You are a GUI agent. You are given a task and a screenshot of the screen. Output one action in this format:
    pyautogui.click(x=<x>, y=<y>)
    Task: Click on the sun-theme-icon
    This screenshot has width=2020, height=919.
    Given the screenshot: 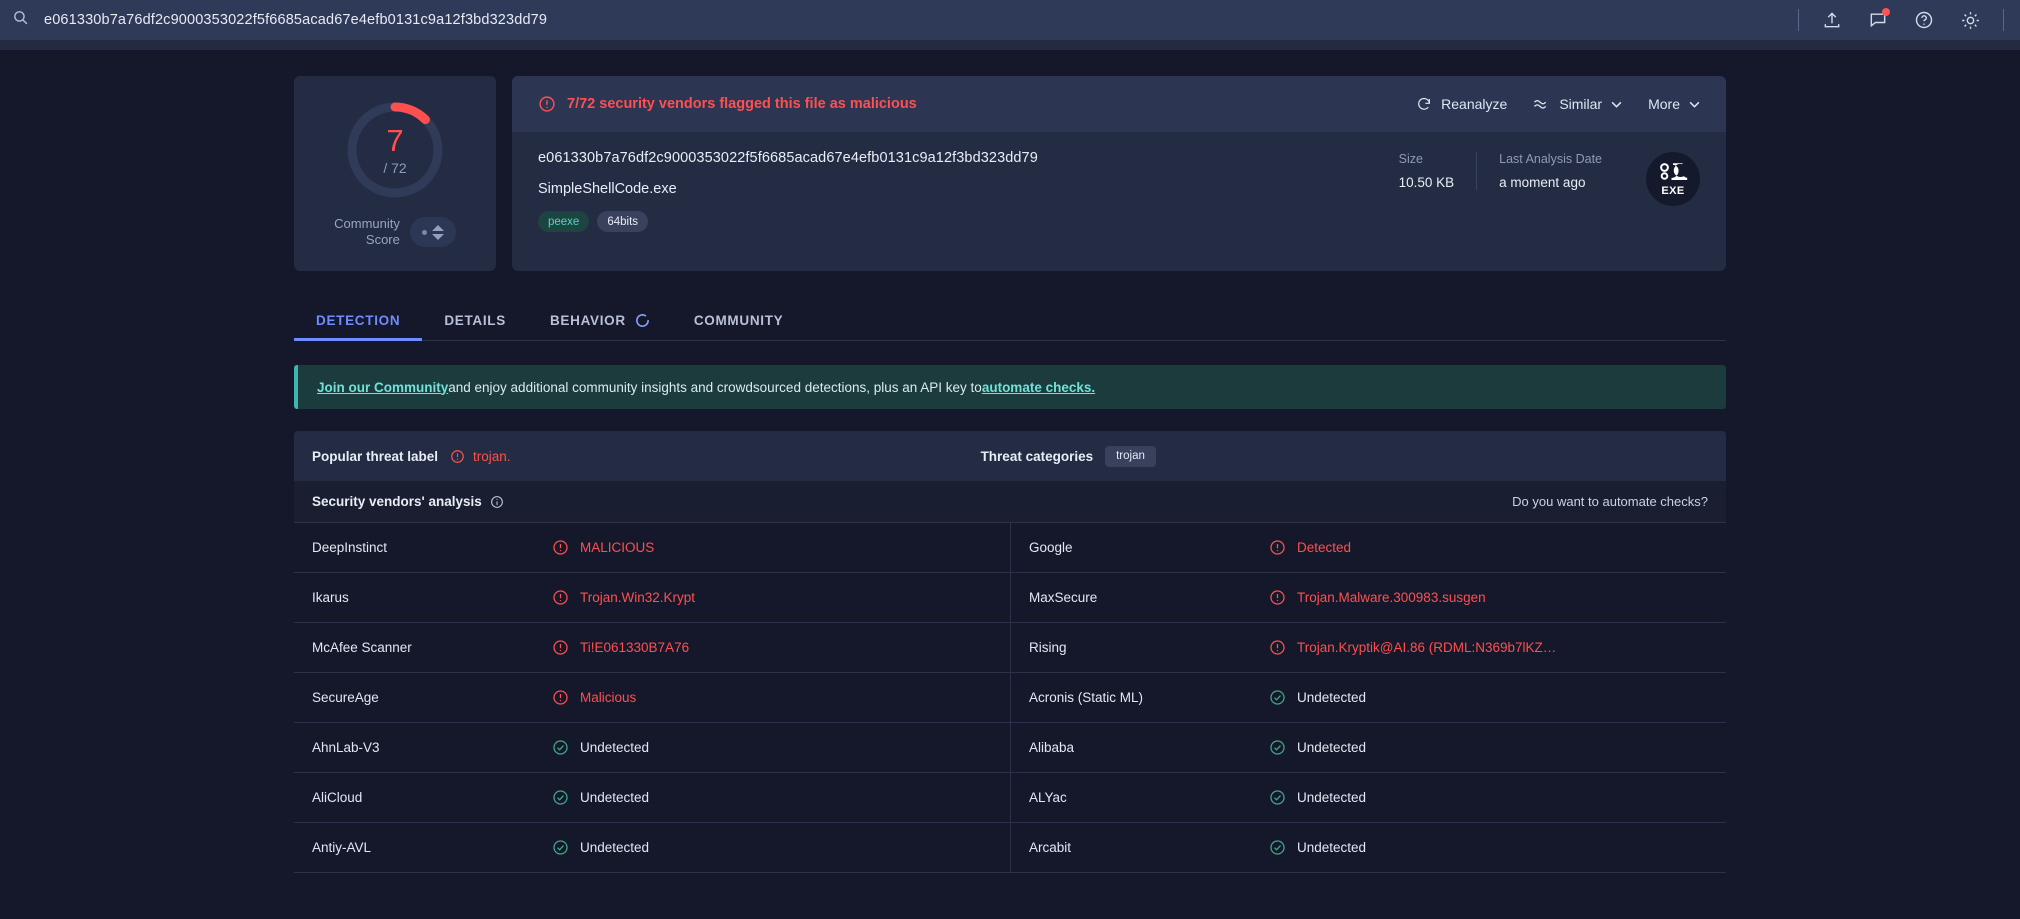 What is the action you would take?
    pyautogui.click(x=1970, y=20)
    